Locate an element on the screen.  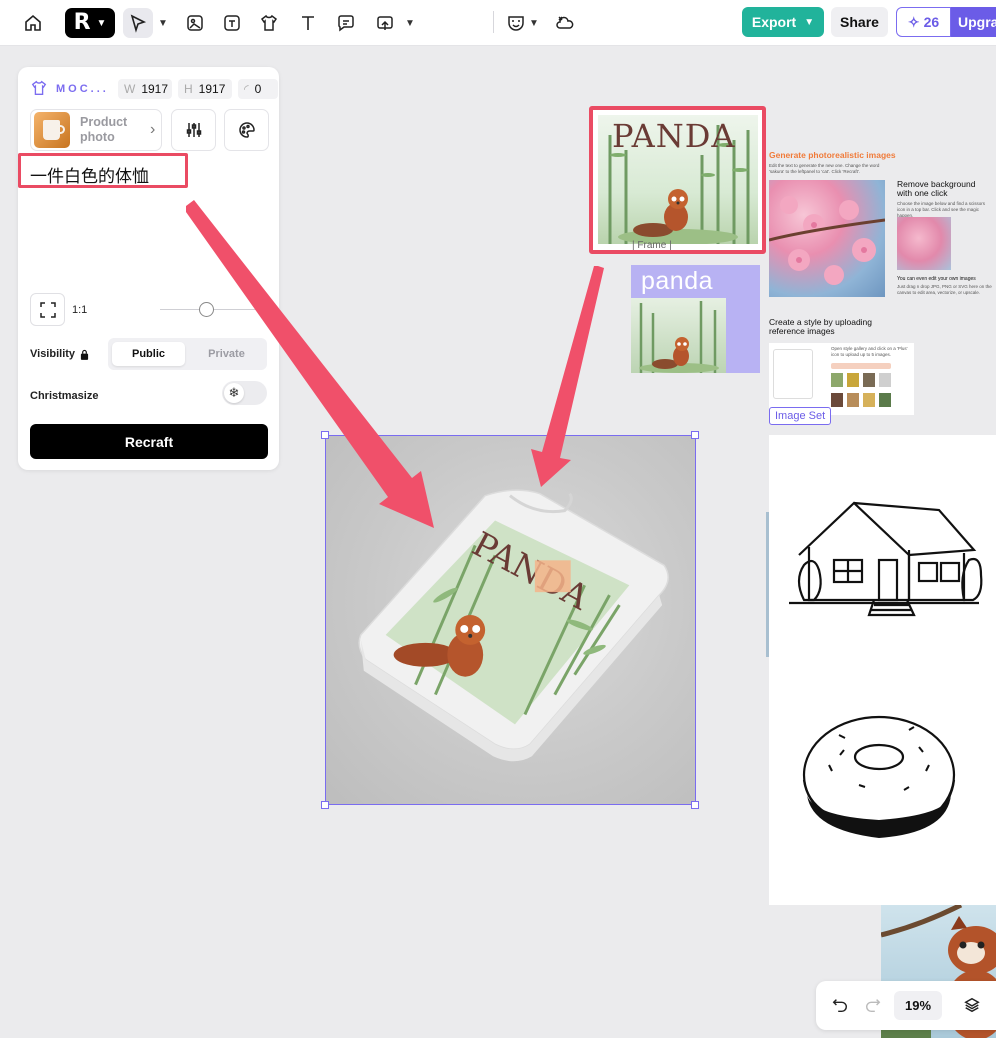
resize-handle-bottom-right is located at coordinates (695, 805).